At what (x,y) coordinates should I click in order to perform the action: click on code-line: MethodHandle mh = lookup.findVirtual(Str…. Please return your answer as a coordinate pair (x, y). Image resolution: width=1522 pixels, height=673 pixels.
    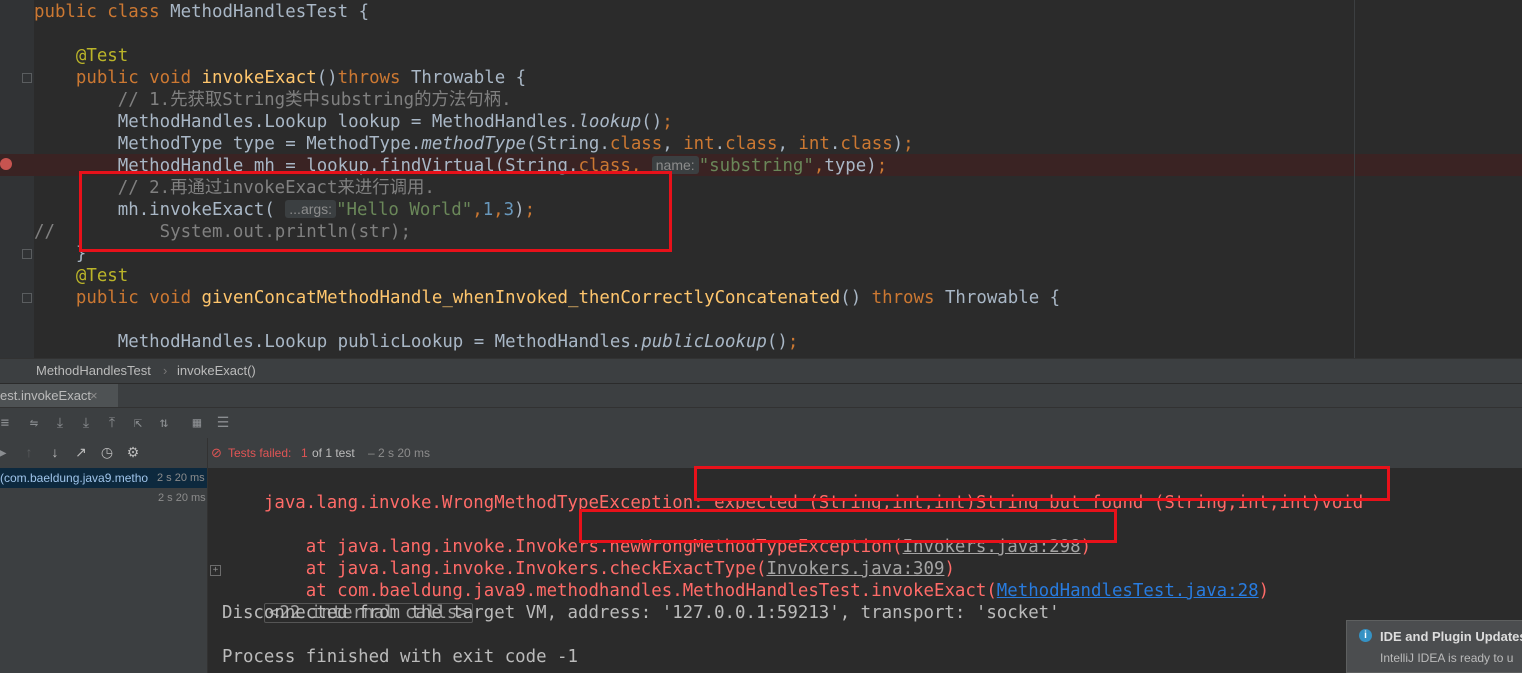
    Looking at the image, I should click on (460, 166).